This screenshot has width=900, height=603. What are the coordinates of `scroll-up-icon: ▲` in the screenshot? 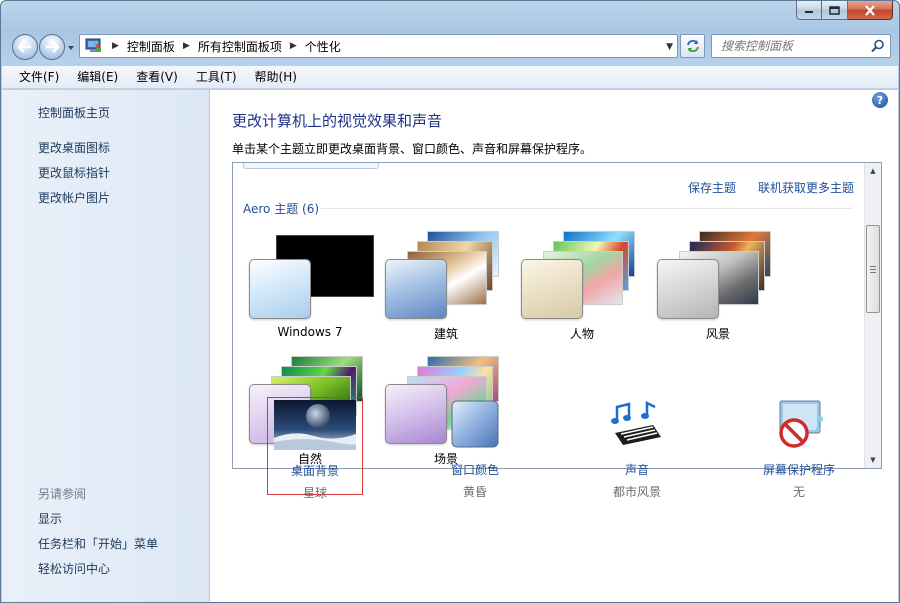 It's located at (873, 171).